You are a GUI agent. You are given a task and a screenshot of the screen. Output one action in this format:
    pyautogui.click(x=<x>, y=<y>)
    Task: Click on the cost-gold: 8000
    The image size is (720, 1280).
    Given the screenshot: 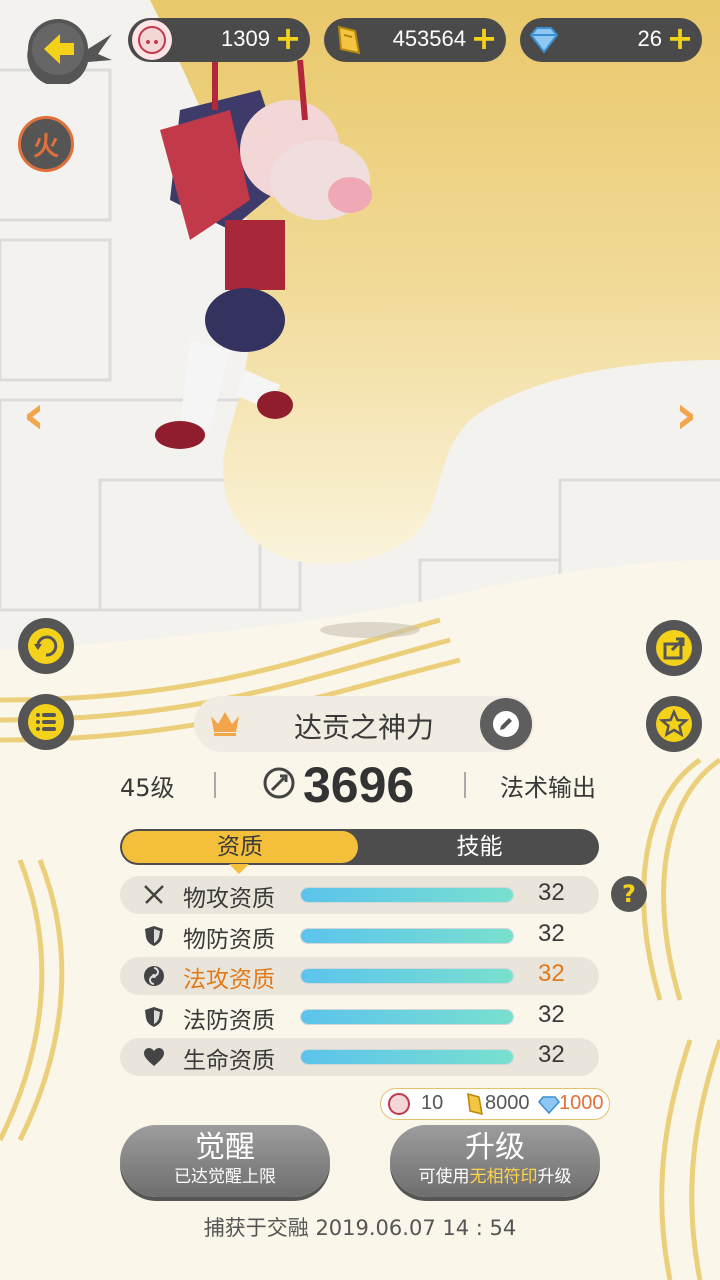 What is the action you would take?
    pyautogui.click(x=507, y=1103)
    